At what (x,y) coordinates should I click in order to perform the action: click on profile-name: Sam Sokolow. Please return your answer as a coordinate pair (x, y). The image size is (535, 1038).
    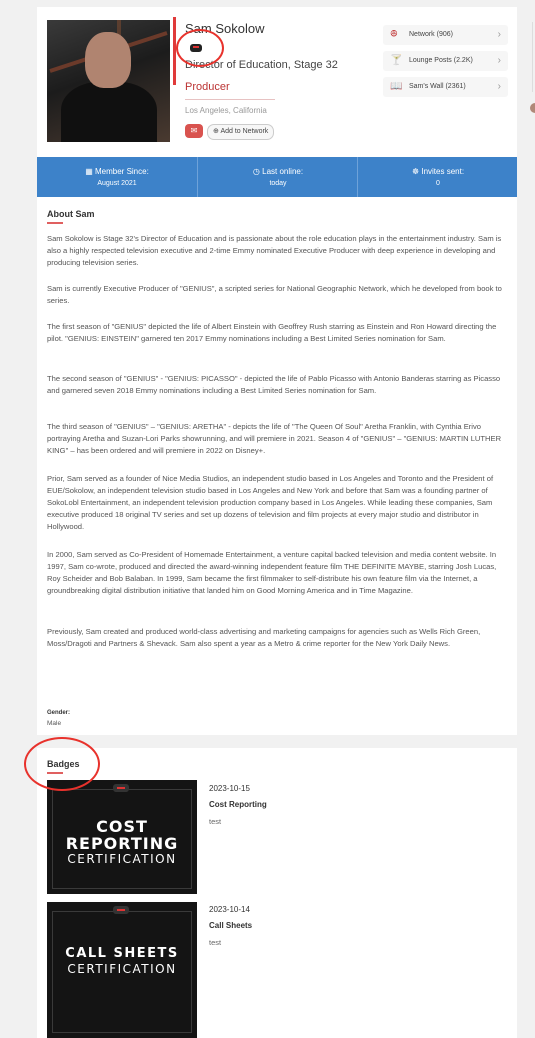
    Looking at the image, I should click on (225, 28).